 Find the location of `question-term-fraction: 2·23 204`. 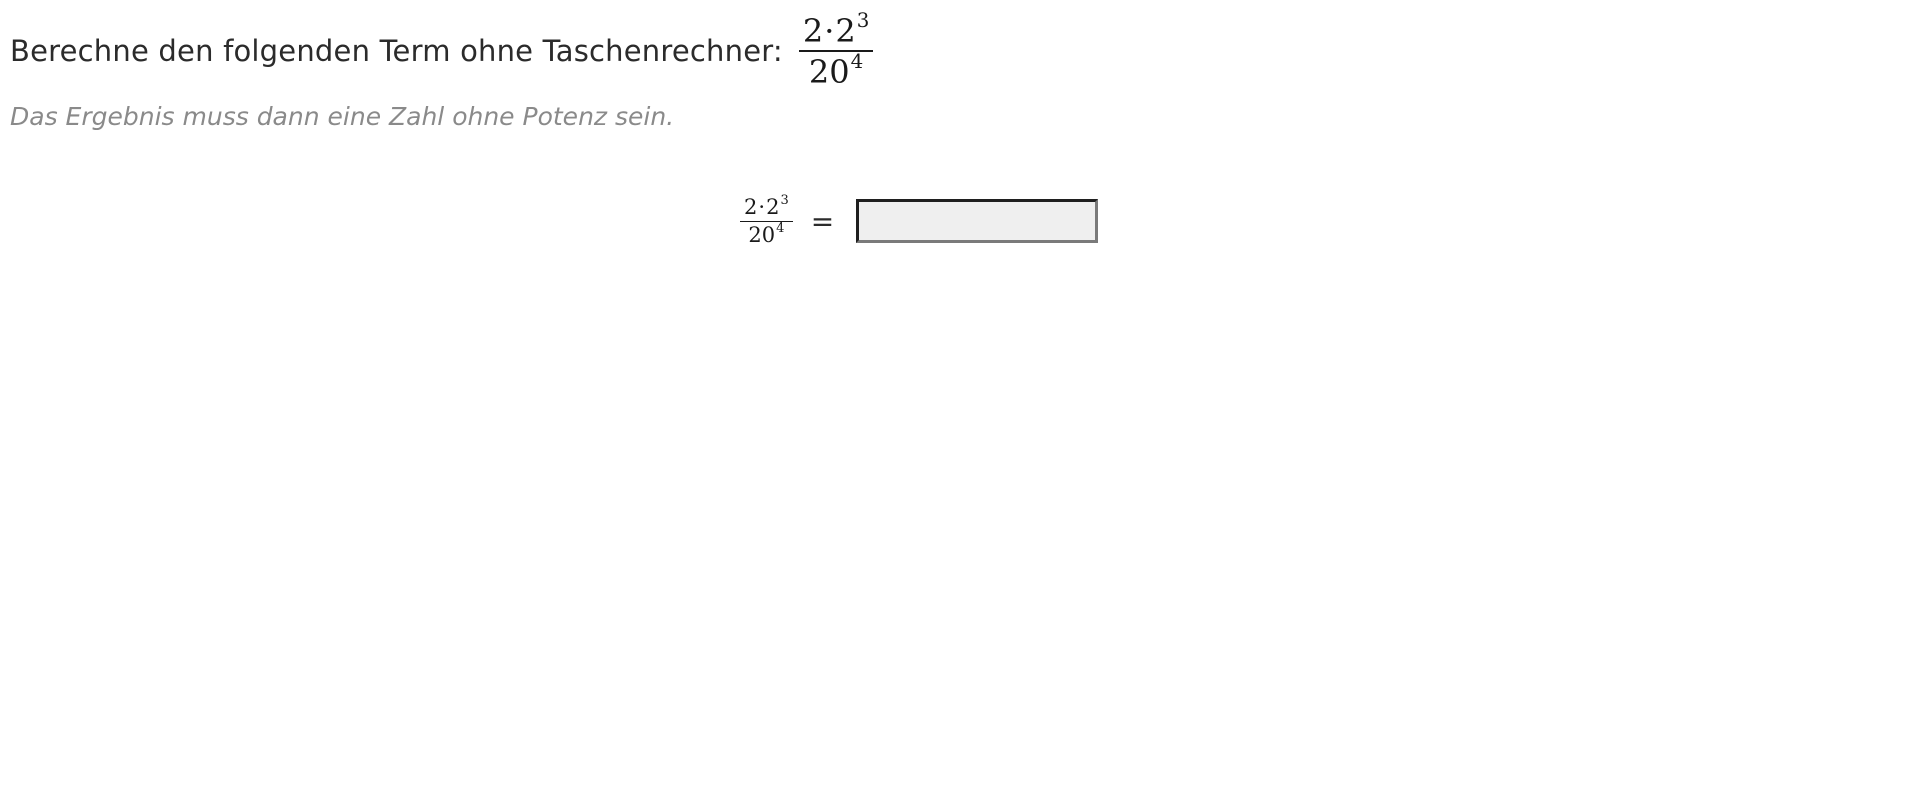

question-term-fraction: 2·23 204 is located at coordinates (836, 50).